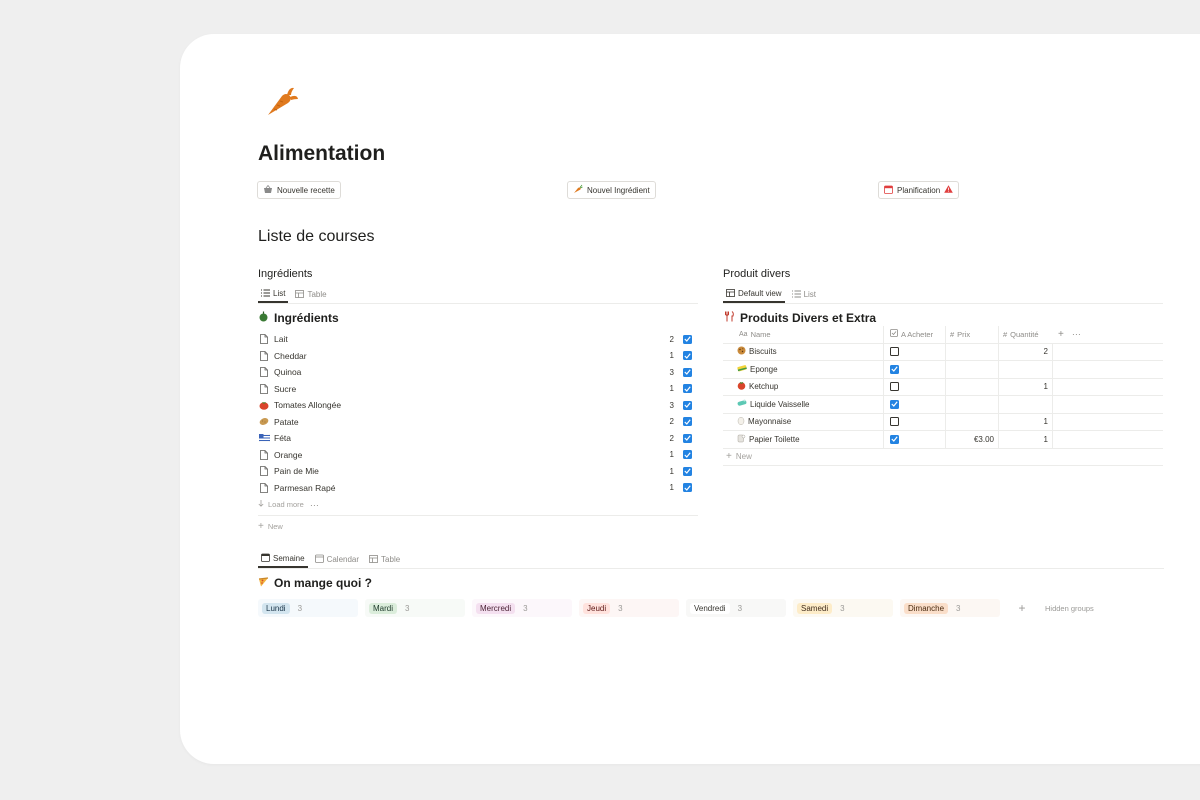 The image size is (1200, 800). I want to click on cell-name: Biscuits, so click(803, 352).